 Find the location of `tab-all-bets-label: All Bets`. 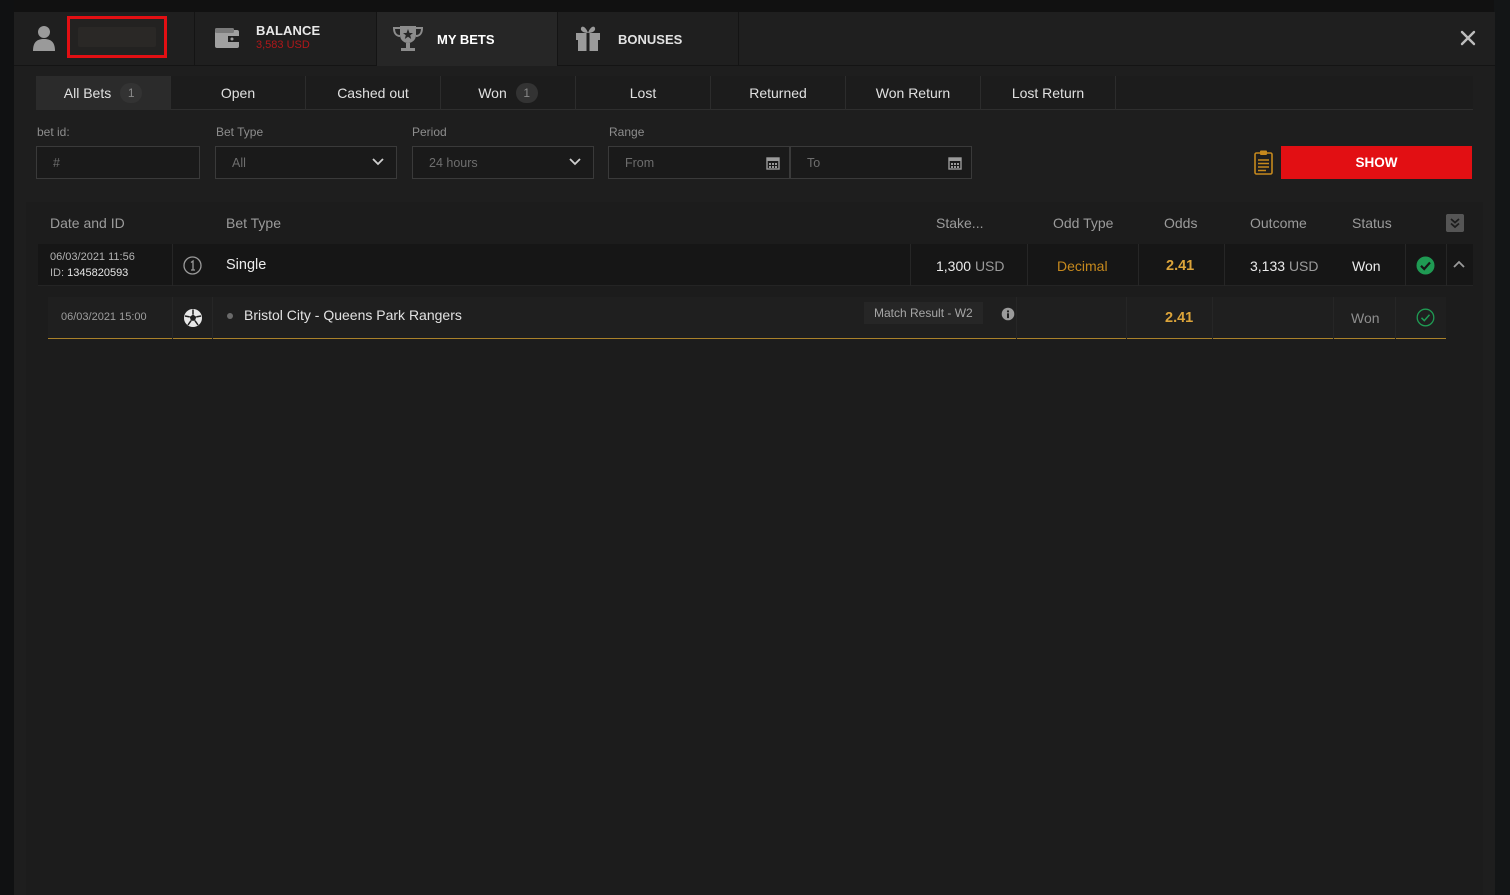

tab-all-bets-label: All Bets is located at coordinates (87, 93).